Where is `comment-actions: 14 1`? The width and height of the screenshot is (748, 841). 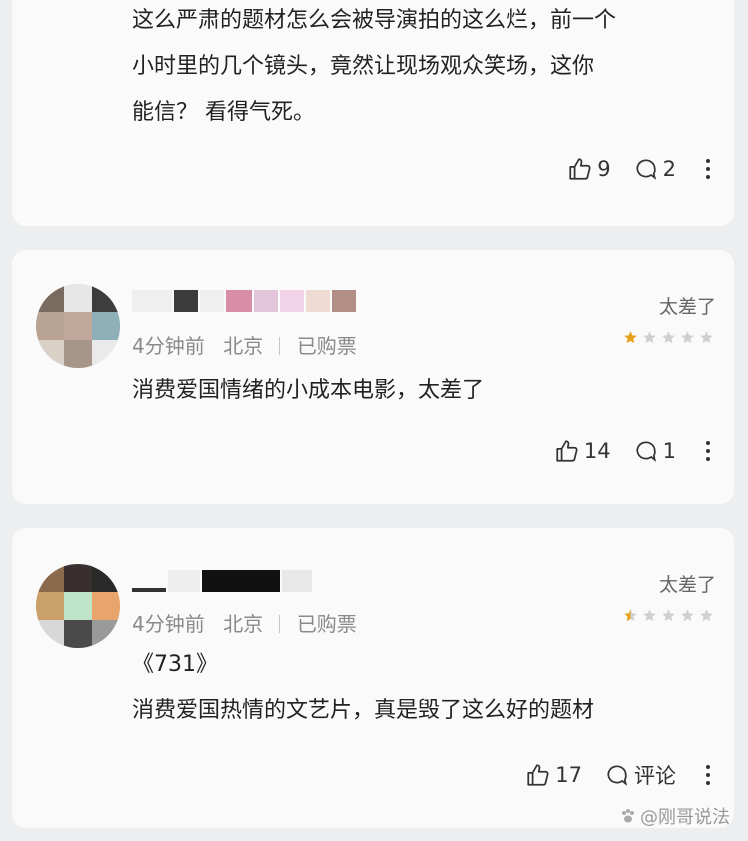
comment-actions: 14 1 is located at coordinates (622, 451).